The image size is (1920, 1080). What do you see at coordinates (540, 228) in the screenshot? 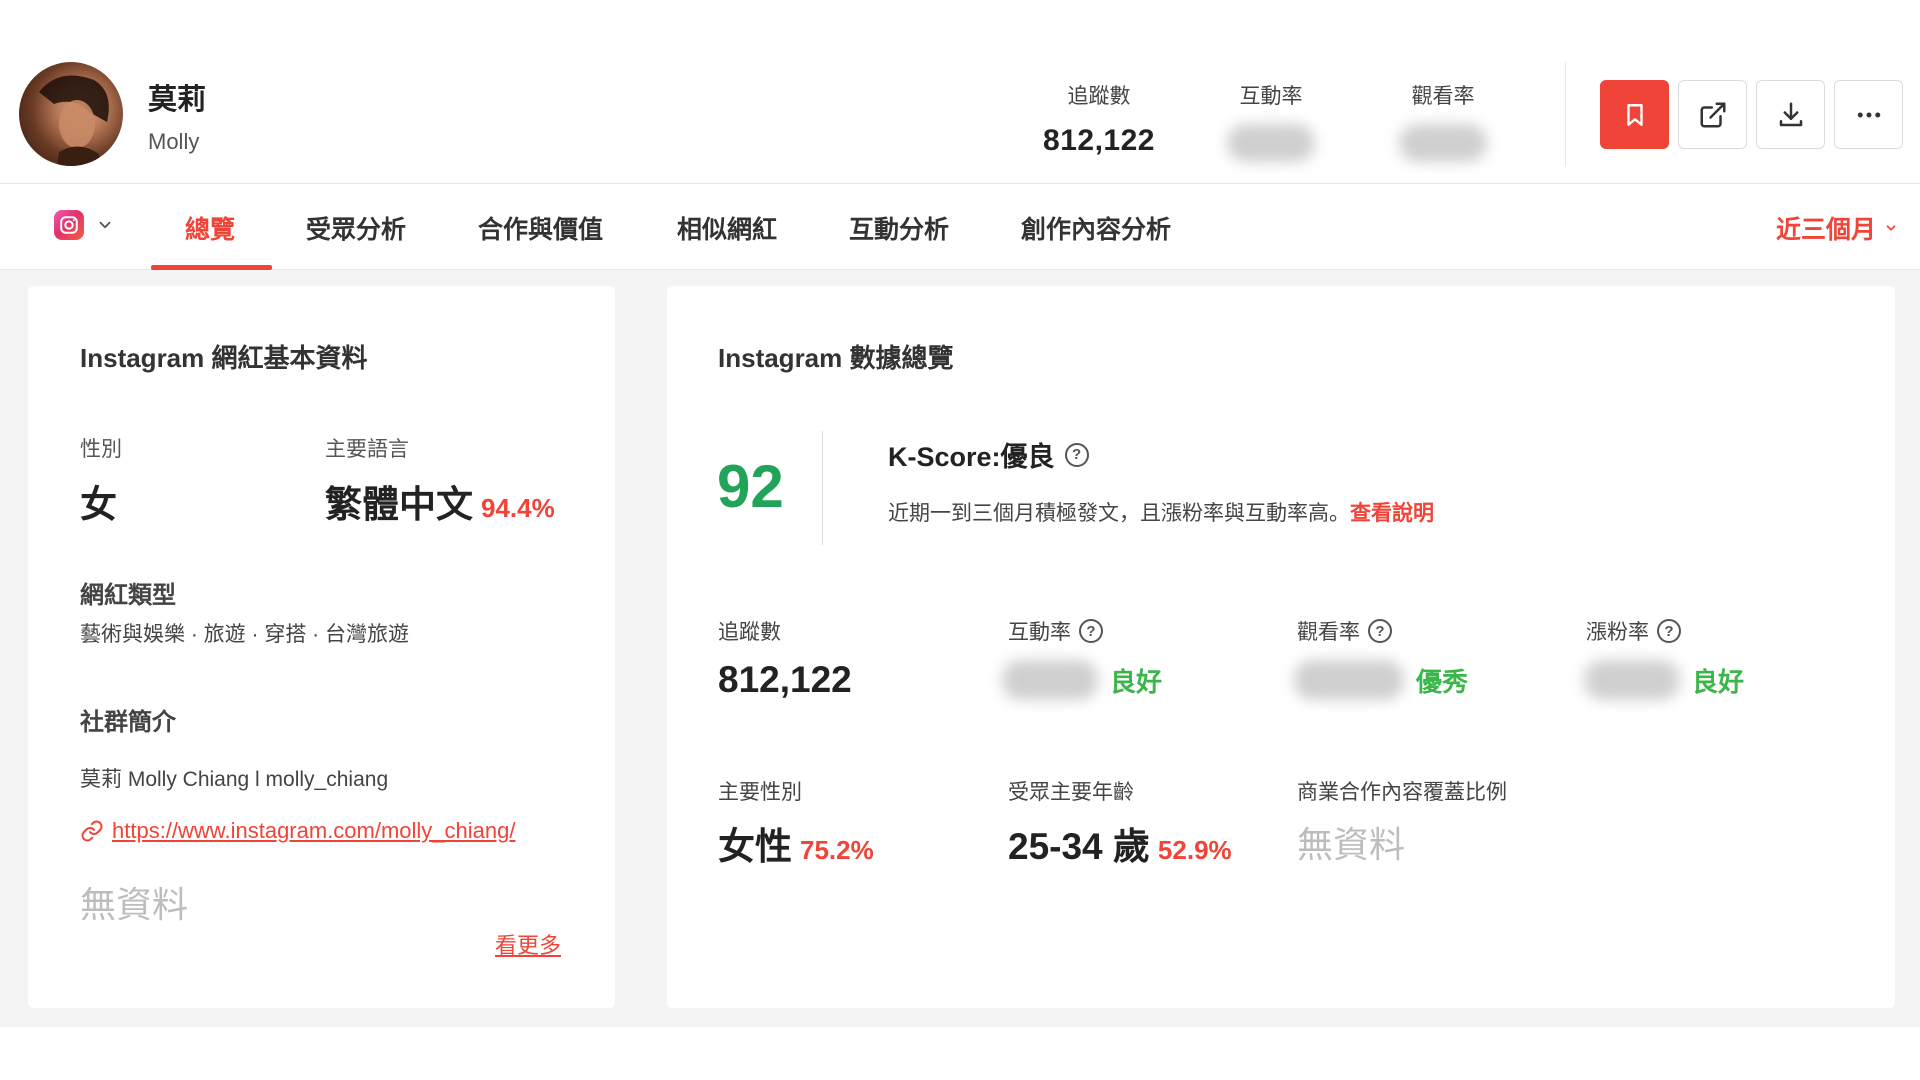
I see `tab-collaboration-value: 合作與價值` at bounding box center [540, 228].